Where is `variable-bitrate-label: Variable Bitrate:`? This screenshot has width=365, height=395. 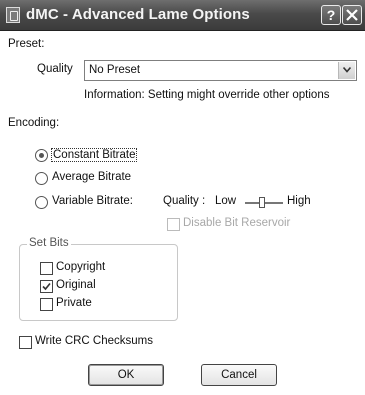
variable-bitrate-label: Variable Bitrate: is located at coordinates (92, 201).